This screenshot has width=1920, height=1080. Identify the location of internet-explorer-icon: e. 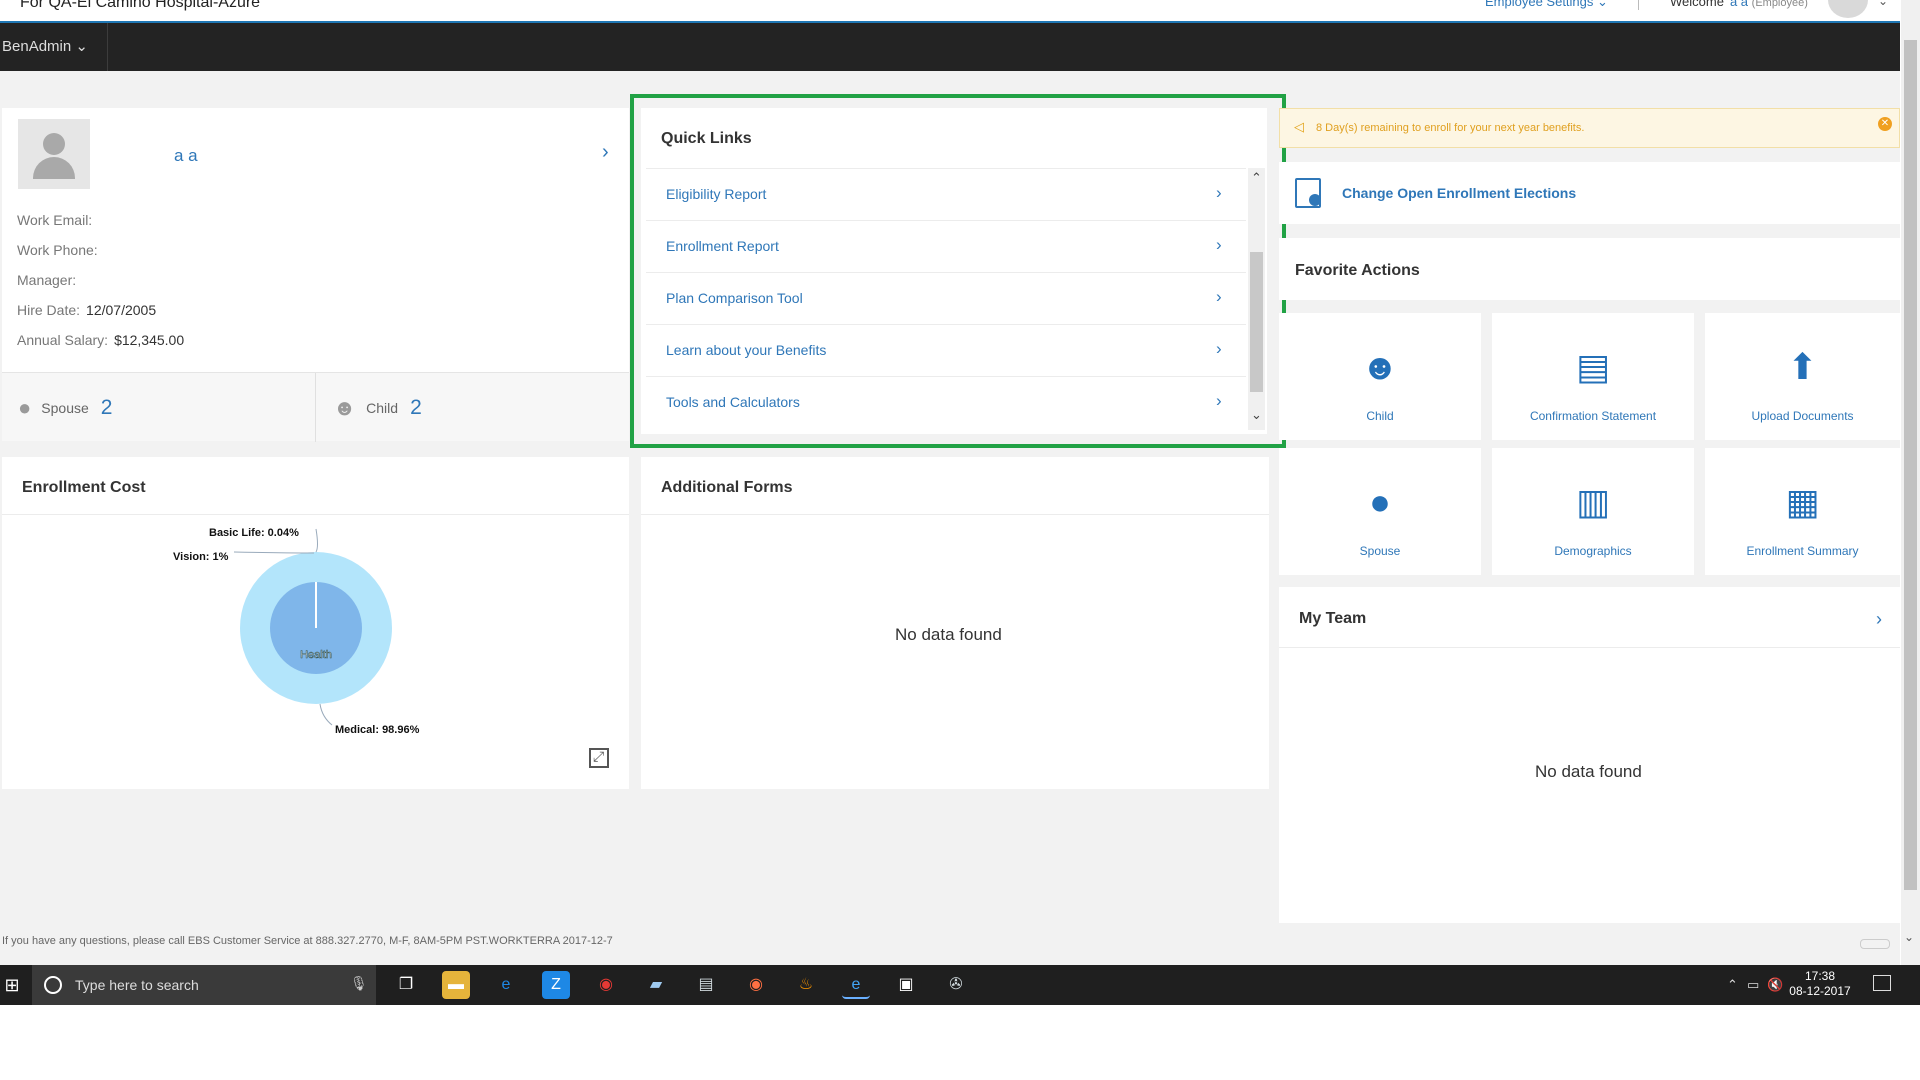
(856, 985).